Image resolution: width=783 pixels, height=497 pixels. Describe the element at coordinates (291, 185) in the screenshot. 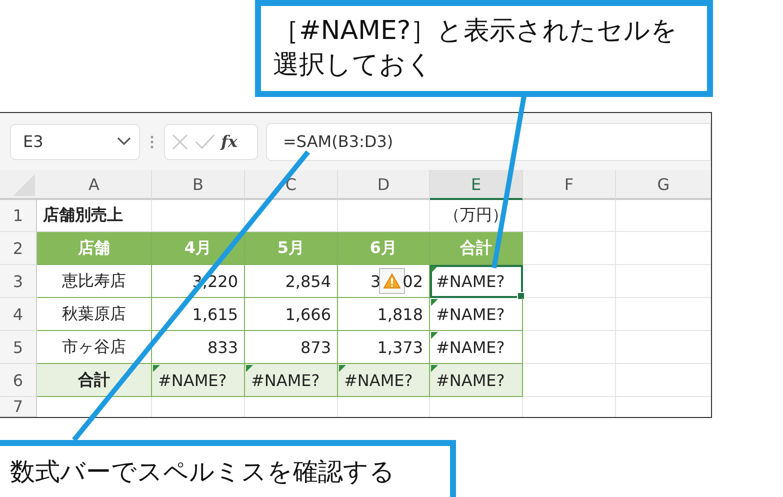

I see `column-header: C` at that location.